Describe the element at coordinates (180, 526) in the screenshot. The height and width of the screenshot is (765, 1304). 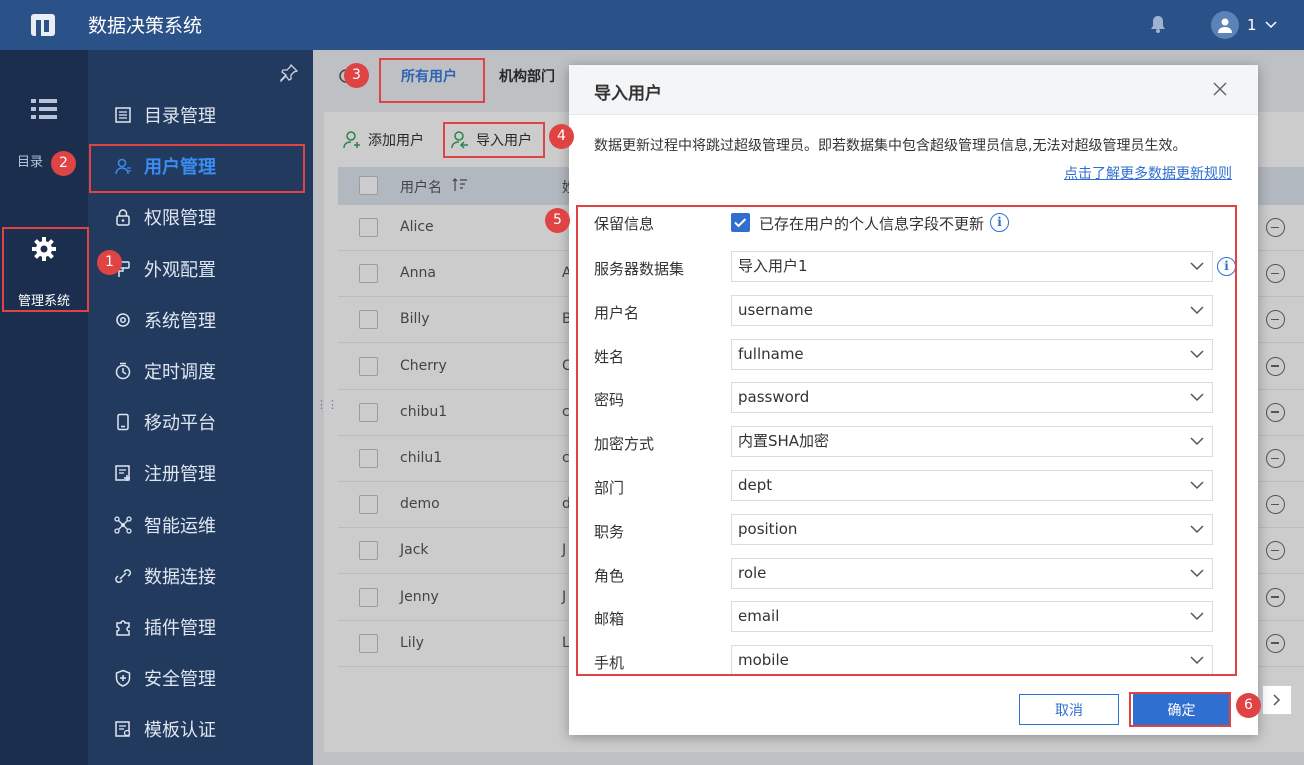
I see `menu-item-label: 智能运维` at that location.